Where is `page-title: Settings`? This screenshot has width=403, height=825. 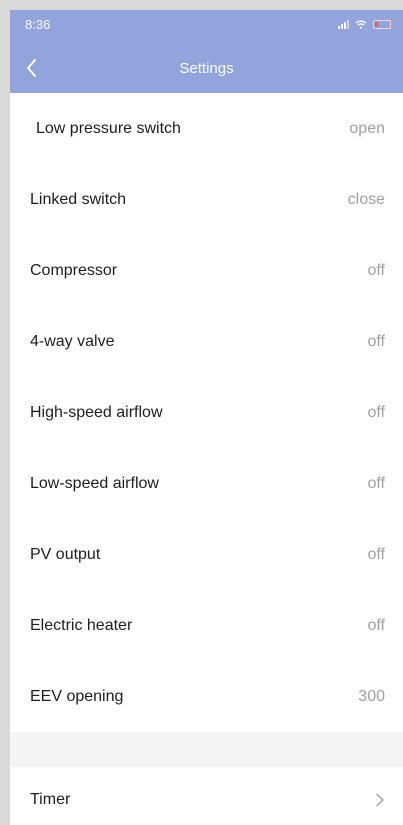 page-title: Settings is located at coordinates (206, 68).